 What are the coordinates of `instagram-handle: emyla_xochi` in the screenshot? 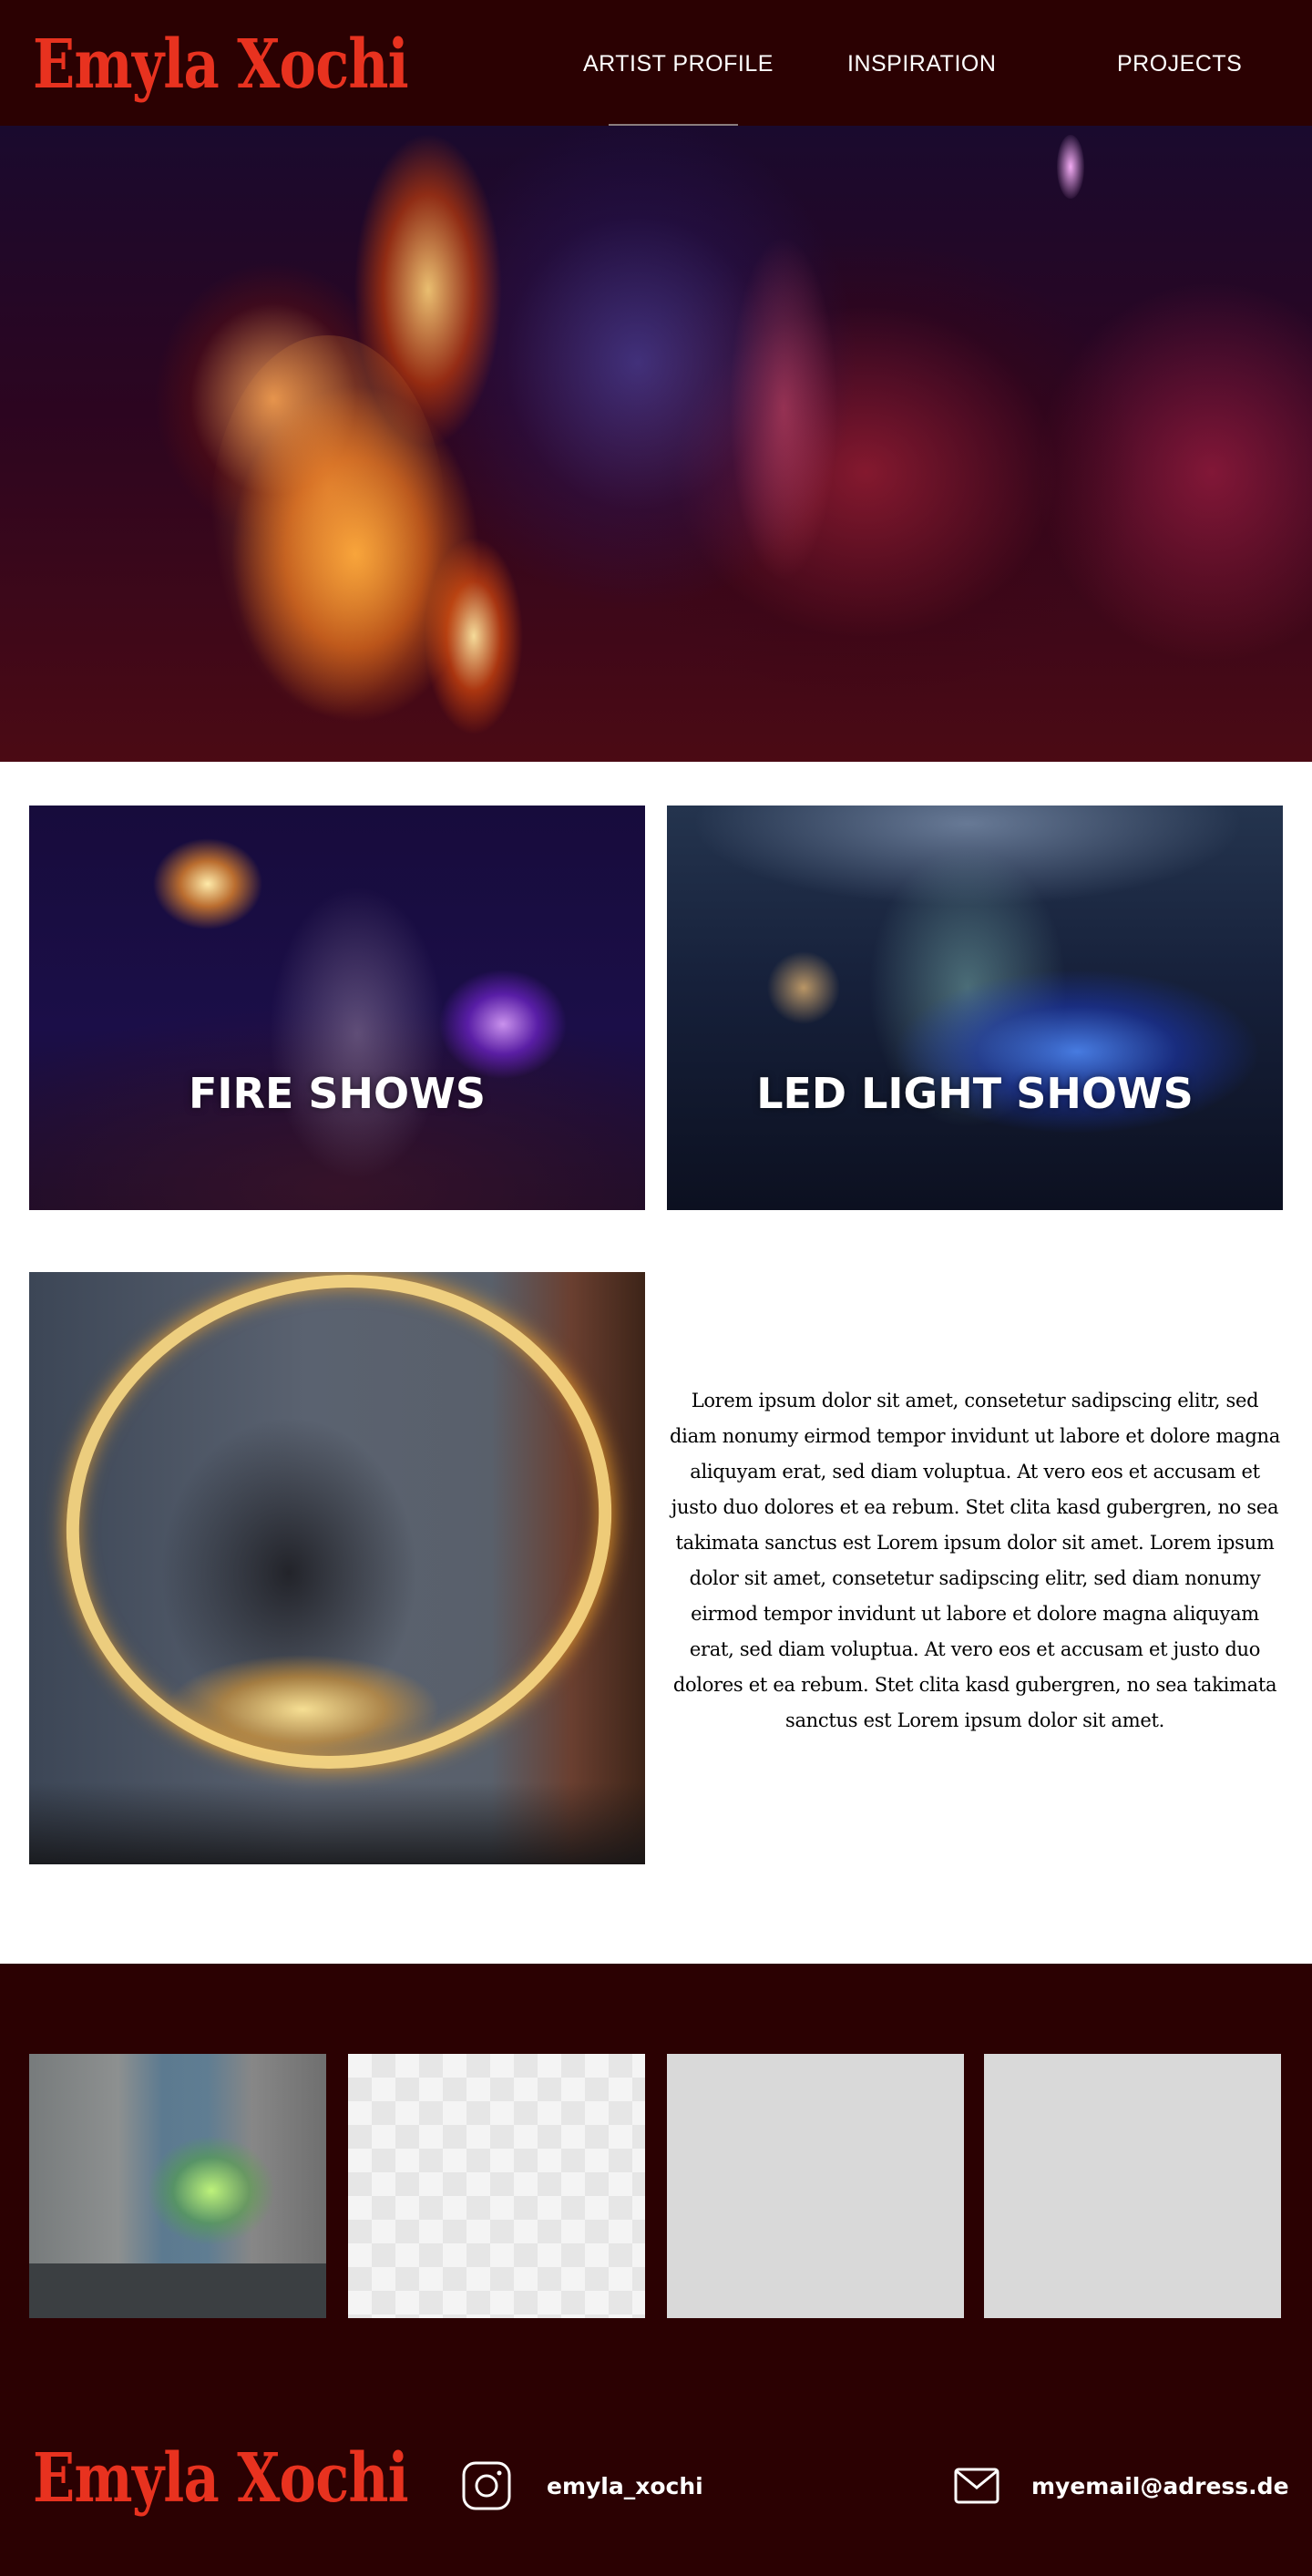 It's located at (625, 2485).